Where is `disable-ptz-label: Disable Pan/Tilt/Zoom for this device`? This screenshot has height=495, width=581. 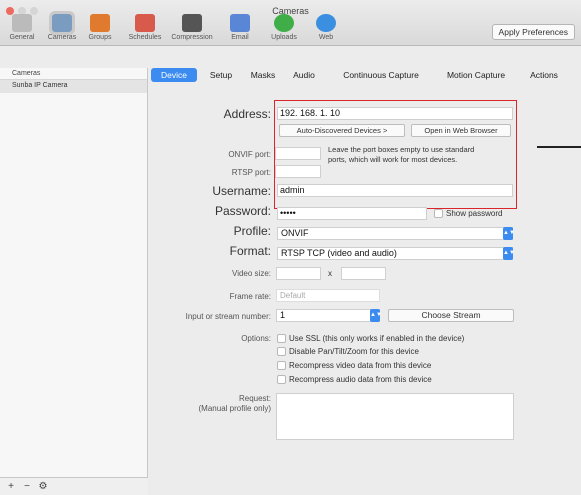 disable-ptz-label: Disable Pan/Tilt/Zoom for this device is located at coordinates (354, 351).